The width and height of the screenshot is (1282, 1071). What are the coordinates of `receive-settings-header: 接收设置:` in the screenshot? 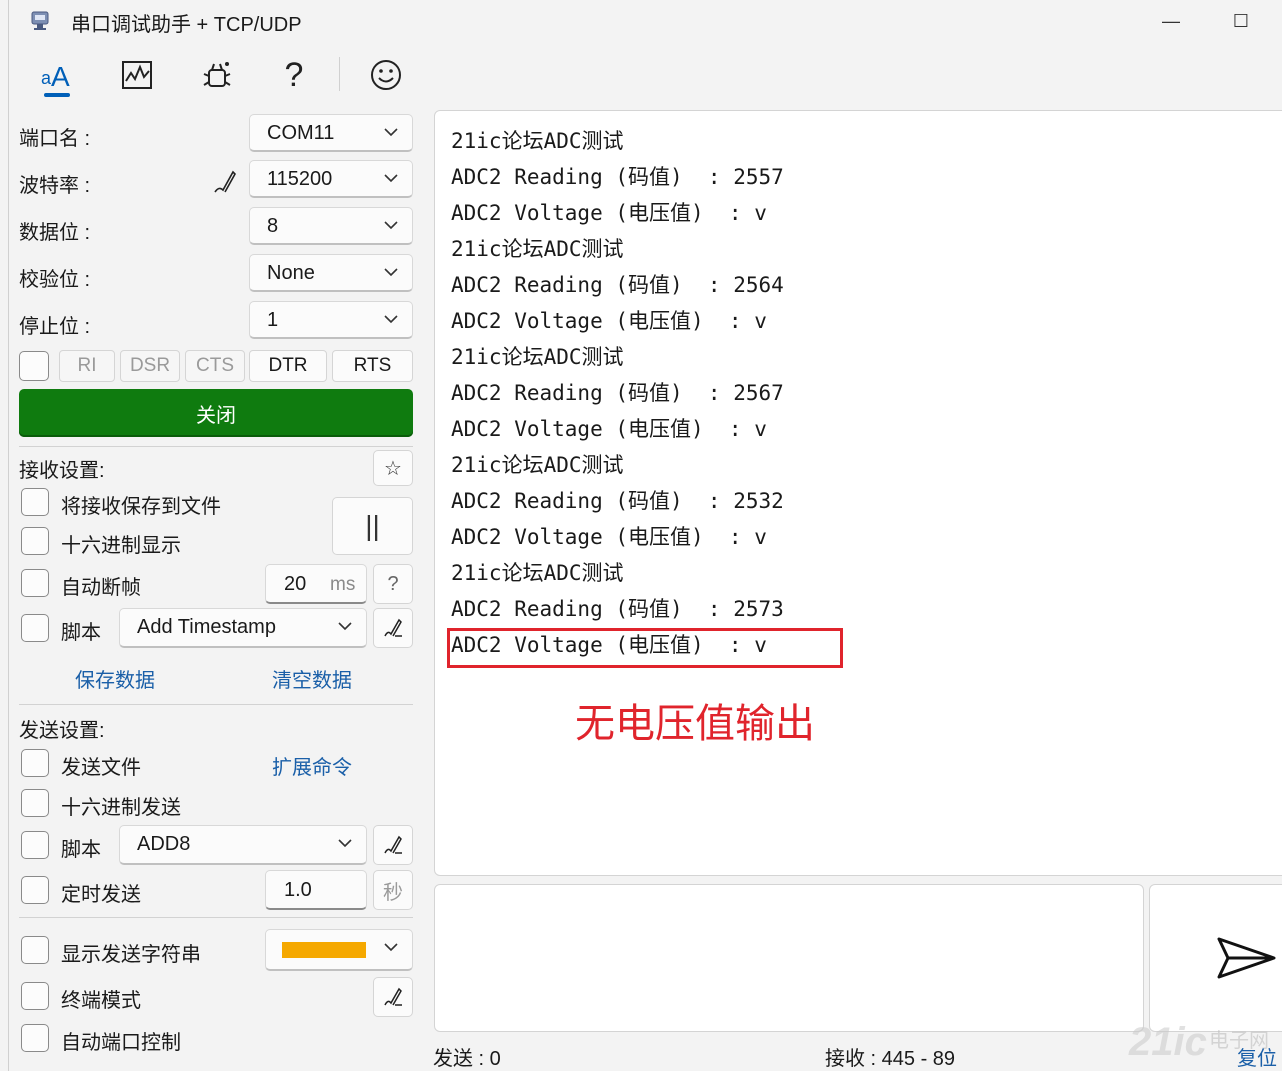 It's located at (62, 471).